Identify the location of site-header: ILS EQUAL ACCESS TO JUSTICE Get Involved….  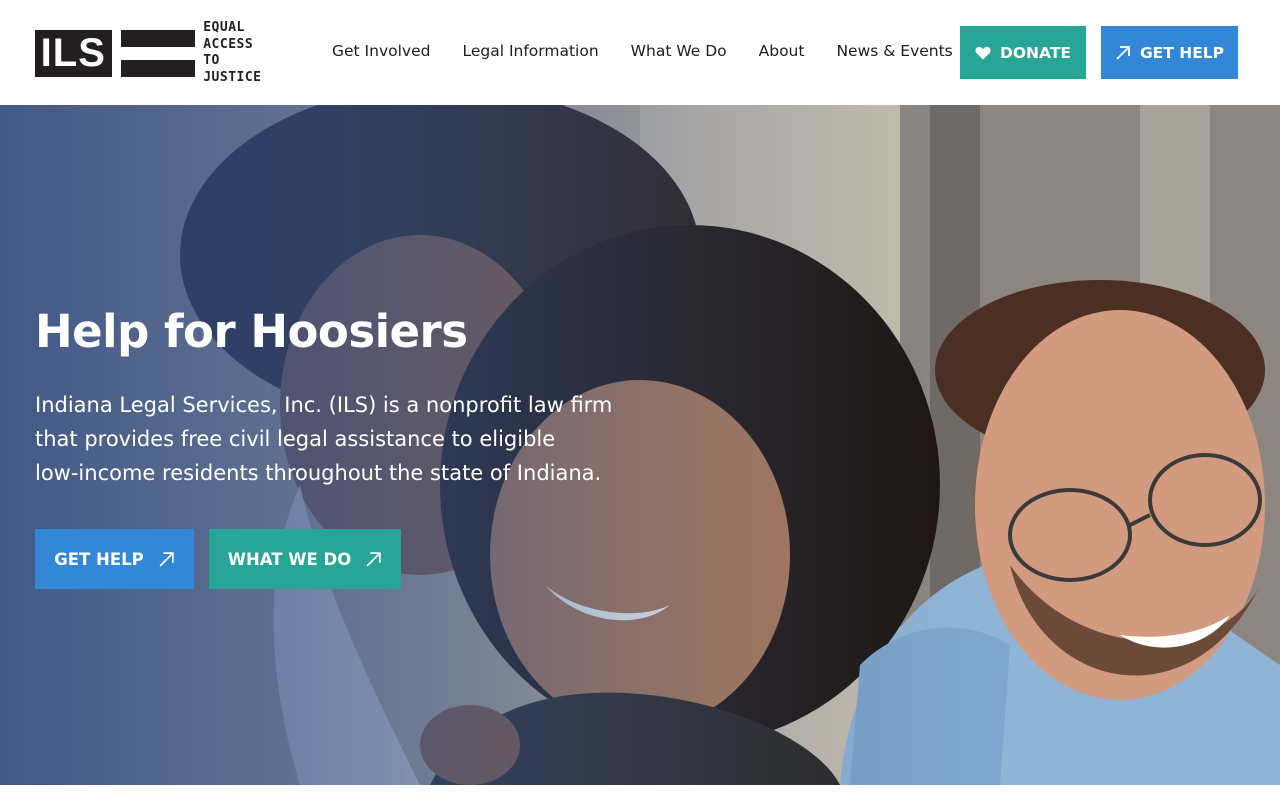
(640, 52).